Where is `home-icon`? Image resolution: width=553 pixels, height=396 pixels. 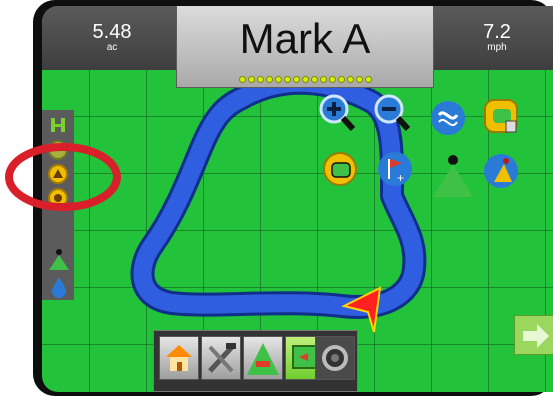 home-icon is located at coordinates (179, 358).